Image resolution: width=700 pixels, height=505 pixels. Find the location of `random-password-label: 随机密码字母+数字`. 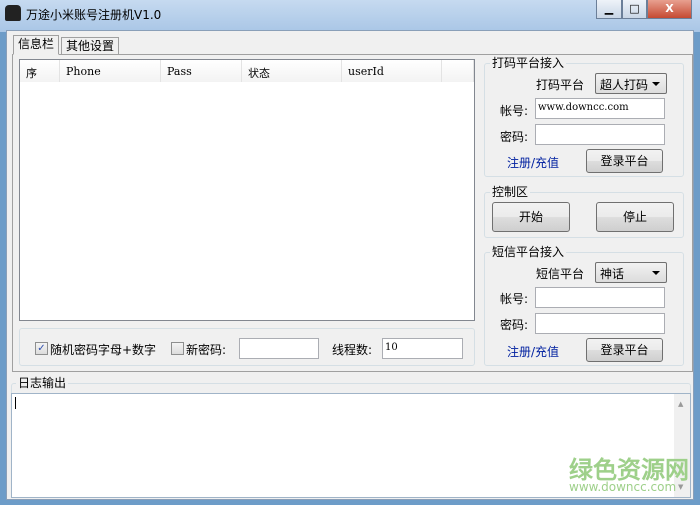

random-password-label: 随机密码字母+数字 is located at coordinates (103, 350).